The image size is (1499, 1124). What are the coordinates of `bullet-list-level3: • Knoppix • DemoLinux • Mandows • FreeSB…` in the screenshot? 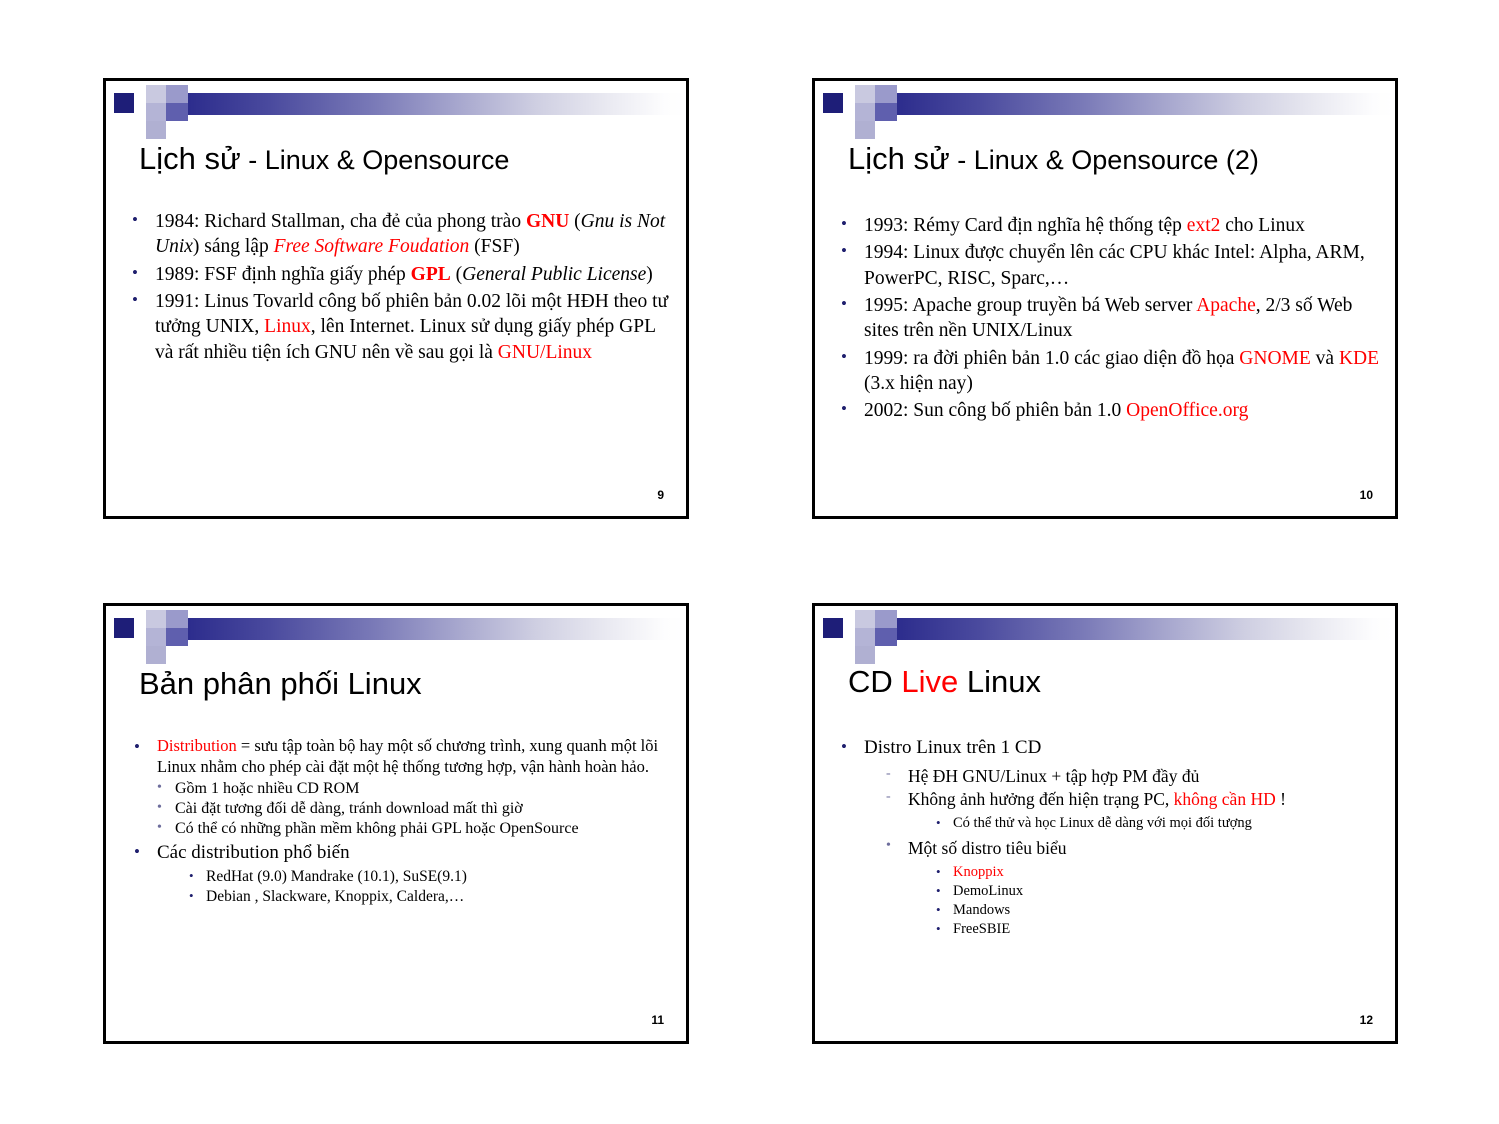 It's located at (1158, 901).